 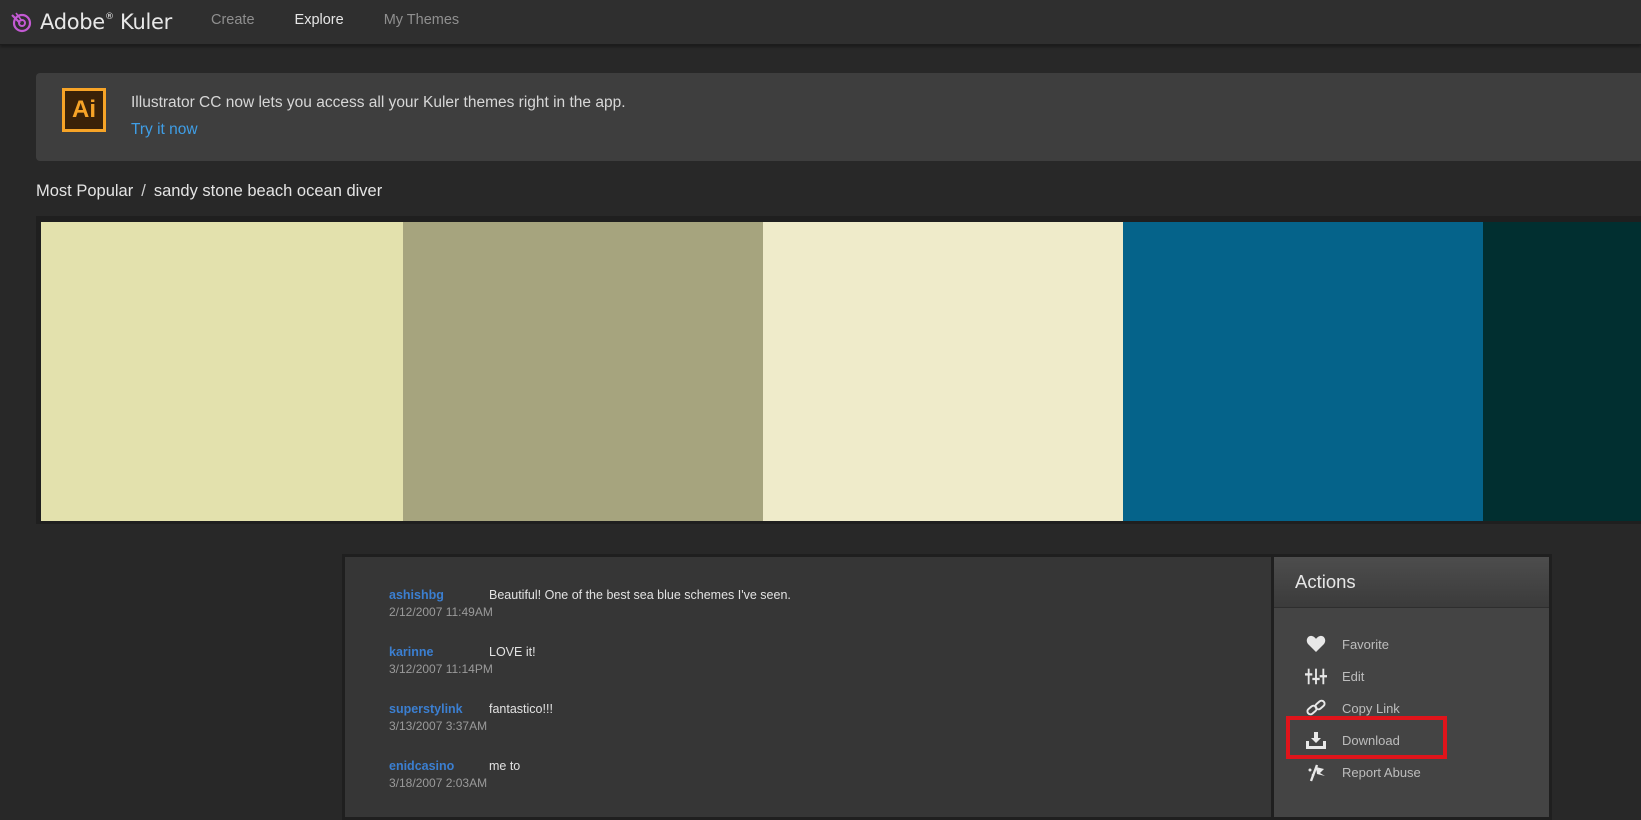 I want to click on comment-user-link: enidcasino, so click(x=421, y=766).